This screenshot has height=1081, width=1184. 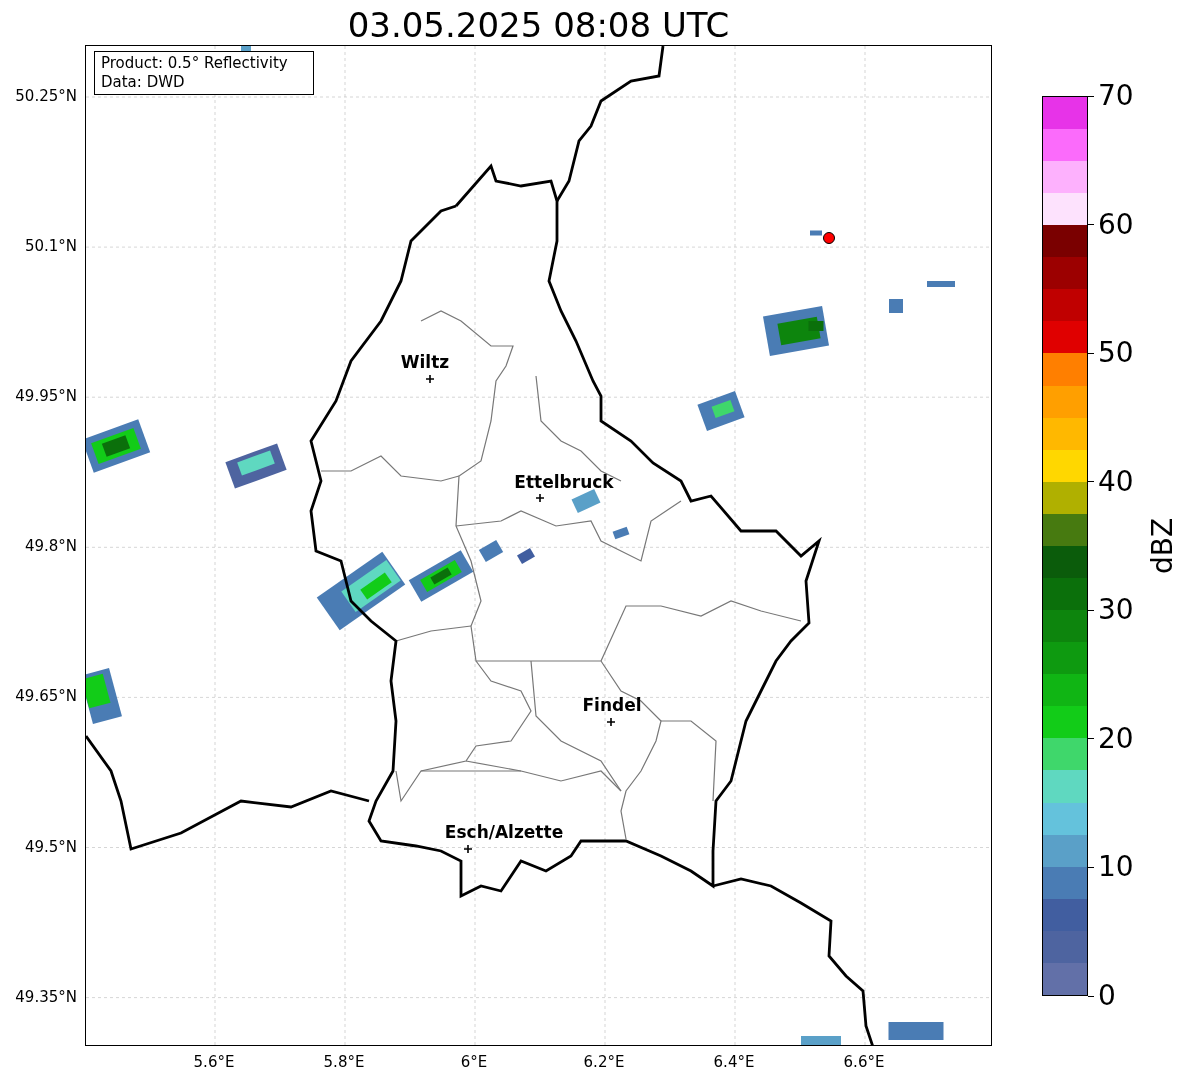 What do you see at coordinates (344, 1062) in the screenshot?
I see `x-tick-label: 5.8°E` at bounding box center [344, 1062].